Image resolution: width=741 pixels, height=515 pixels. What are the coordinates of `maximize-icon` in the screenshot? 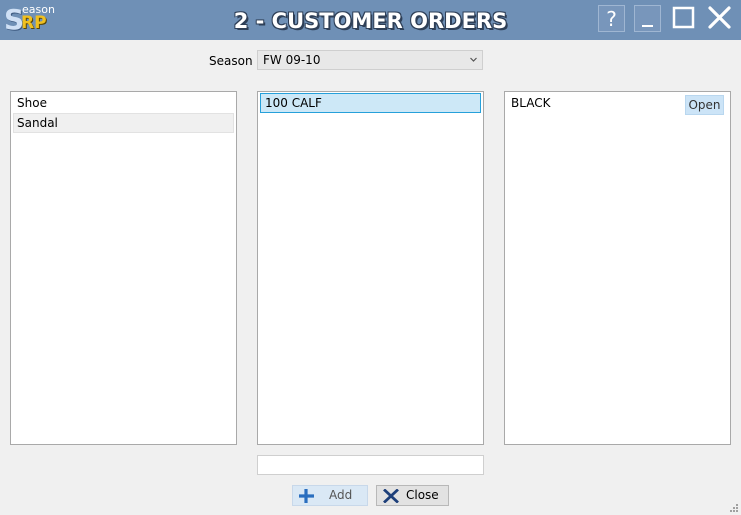 It's located at (683, 17).